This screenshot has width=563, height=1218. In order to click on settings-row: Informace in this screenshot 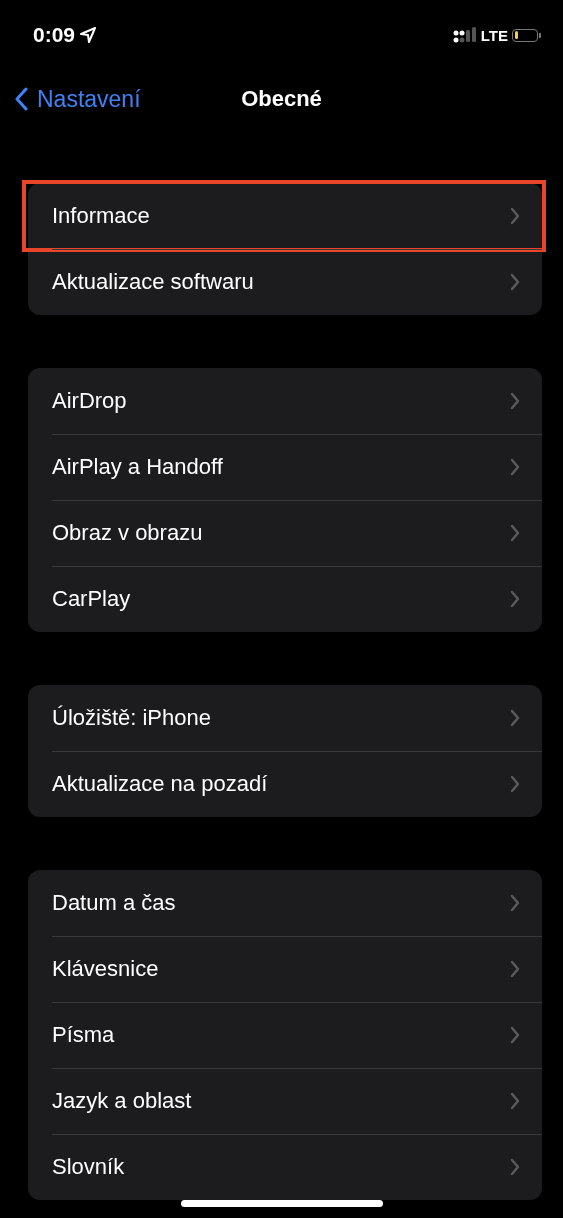, I will do `click(284, 216)`.